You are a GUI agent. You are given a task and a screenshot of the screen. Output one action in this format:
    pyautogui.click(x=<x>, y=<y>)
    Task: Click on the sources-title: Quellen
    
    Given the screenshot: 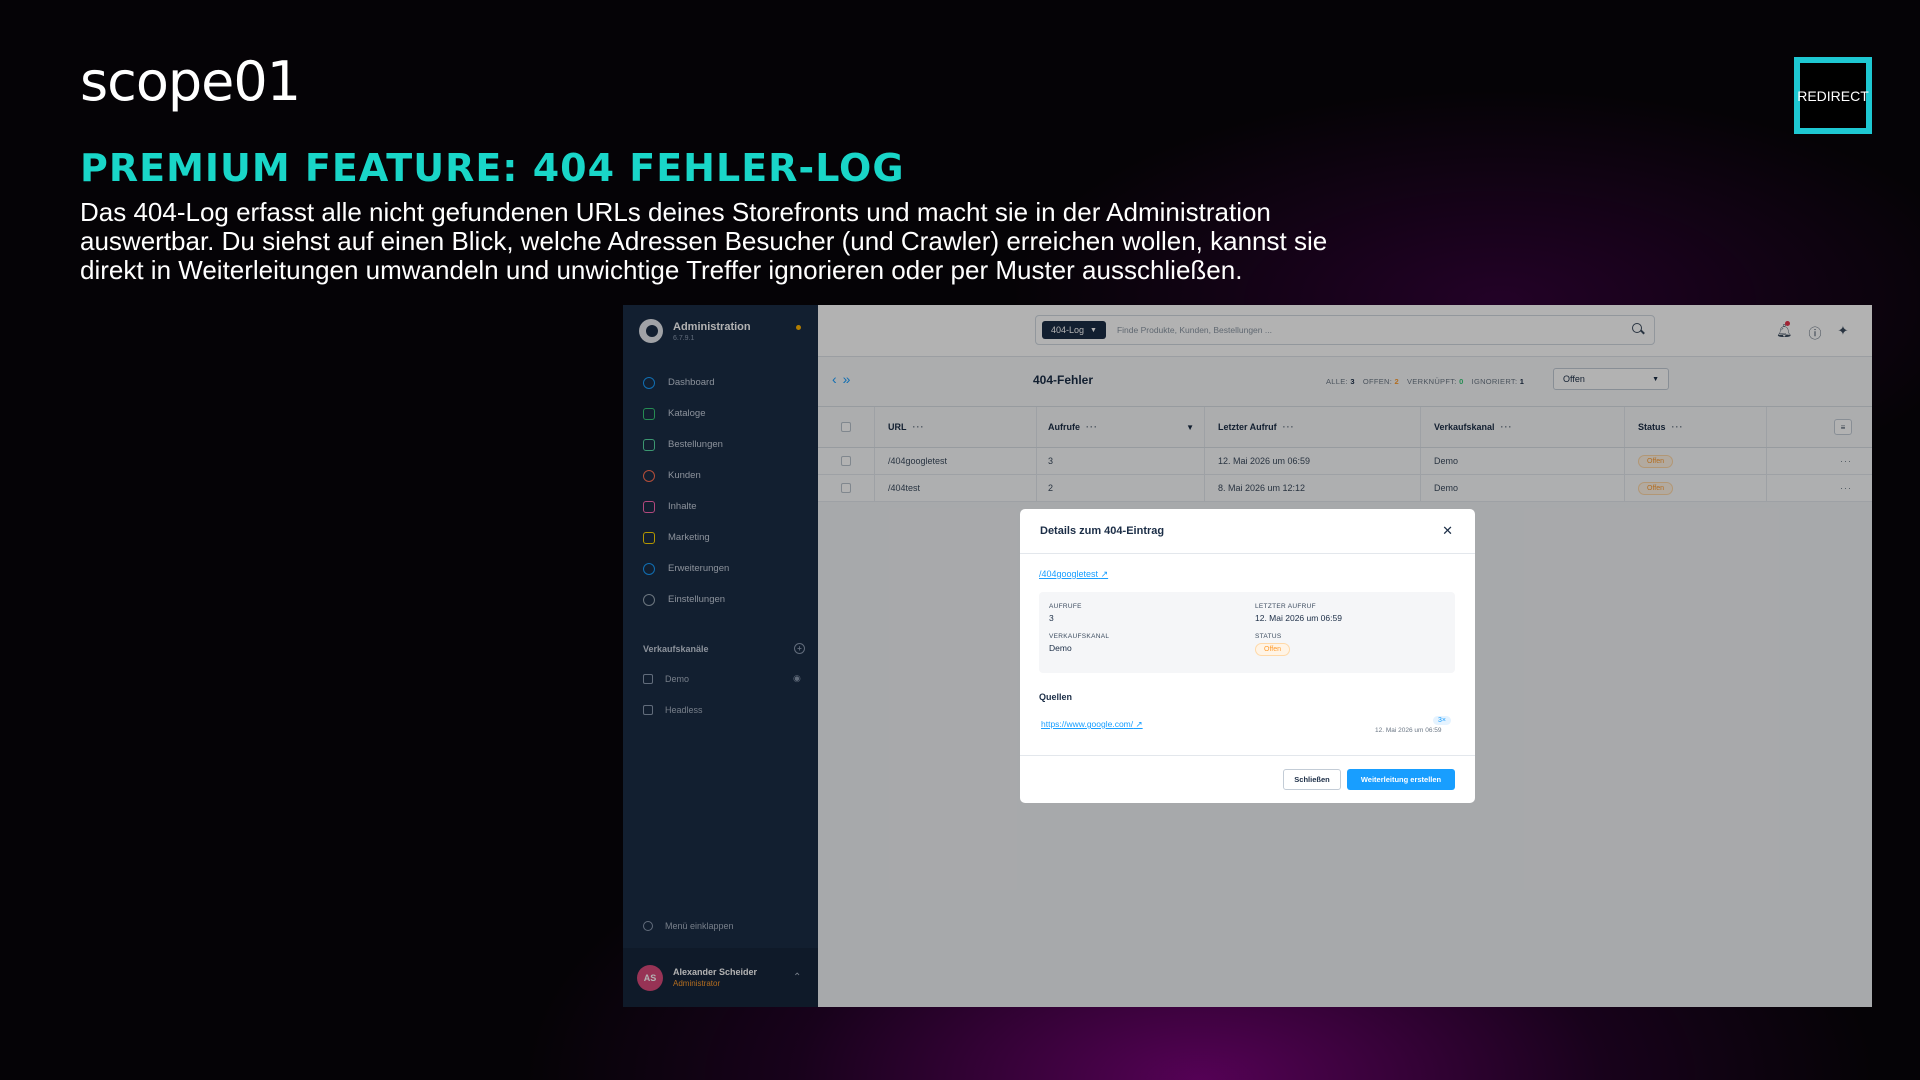 What is the action you would take?
    pyautogui.click(x=1056, y=697)
    